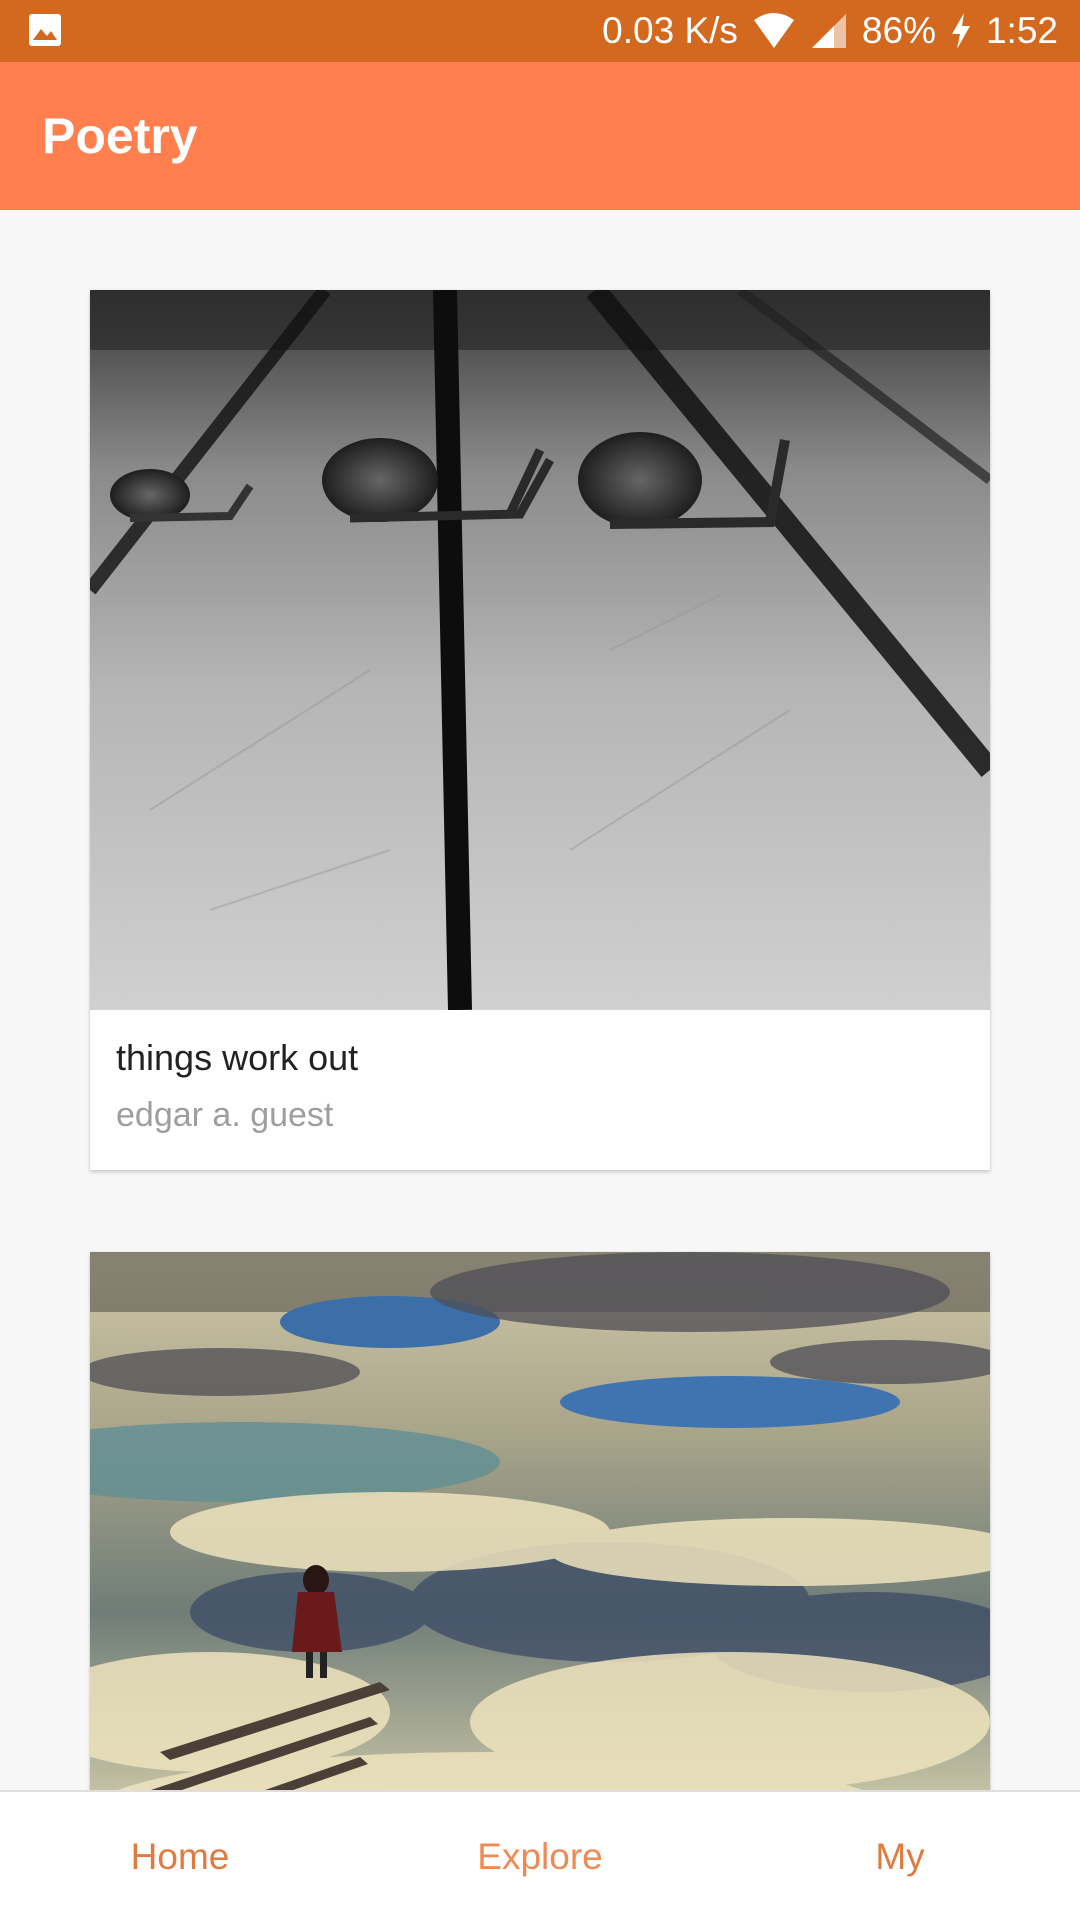 This screenshot has height=1922, width=1080. Describe the element at coordinates (1021, 30) in the screenshot. I see `clock: 1:52` at that location.